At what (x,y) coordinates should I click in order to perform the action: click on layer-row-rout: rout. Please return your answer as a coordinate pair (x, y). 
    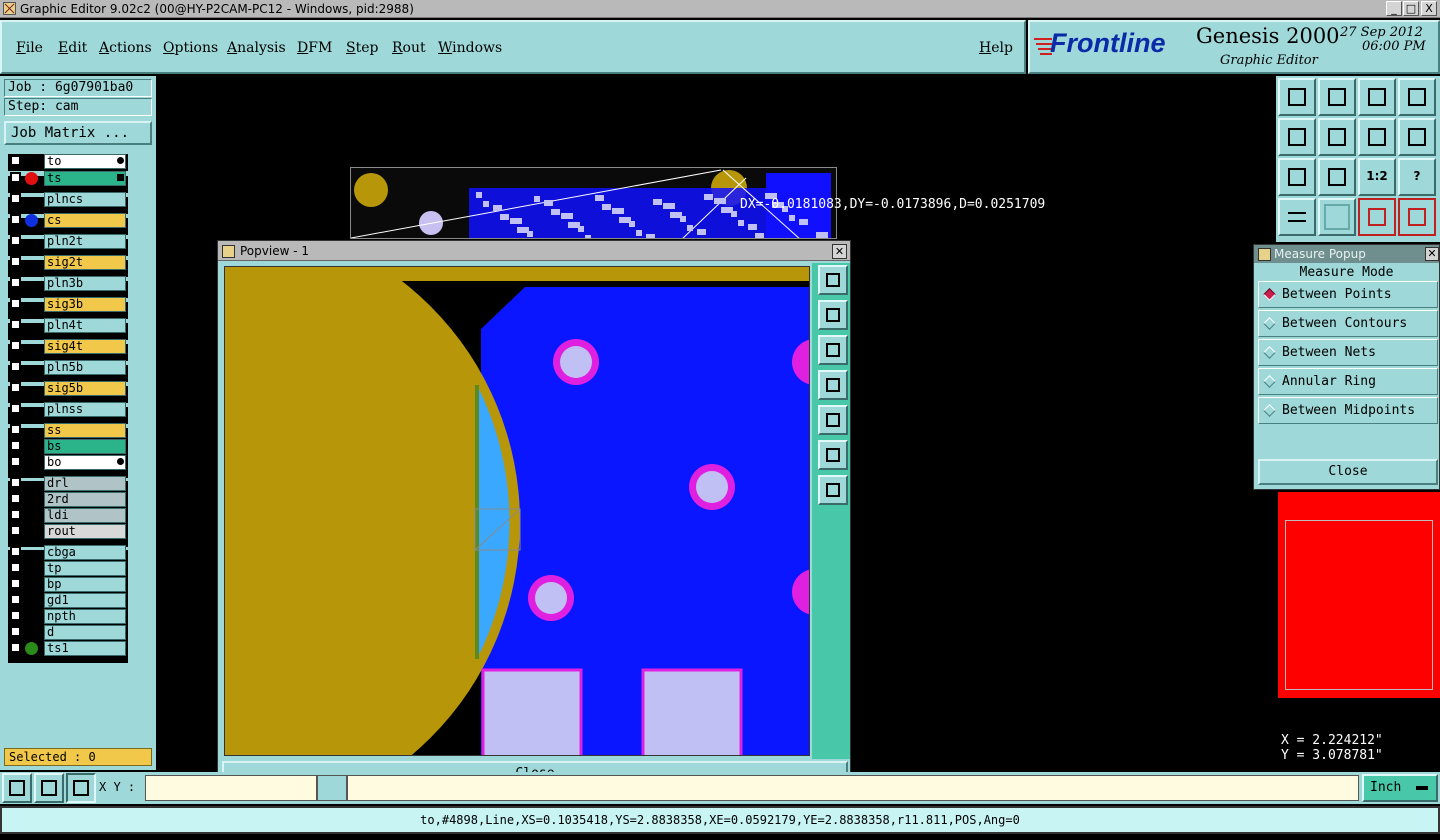
    Looking at the image, I should click on (68, 531).